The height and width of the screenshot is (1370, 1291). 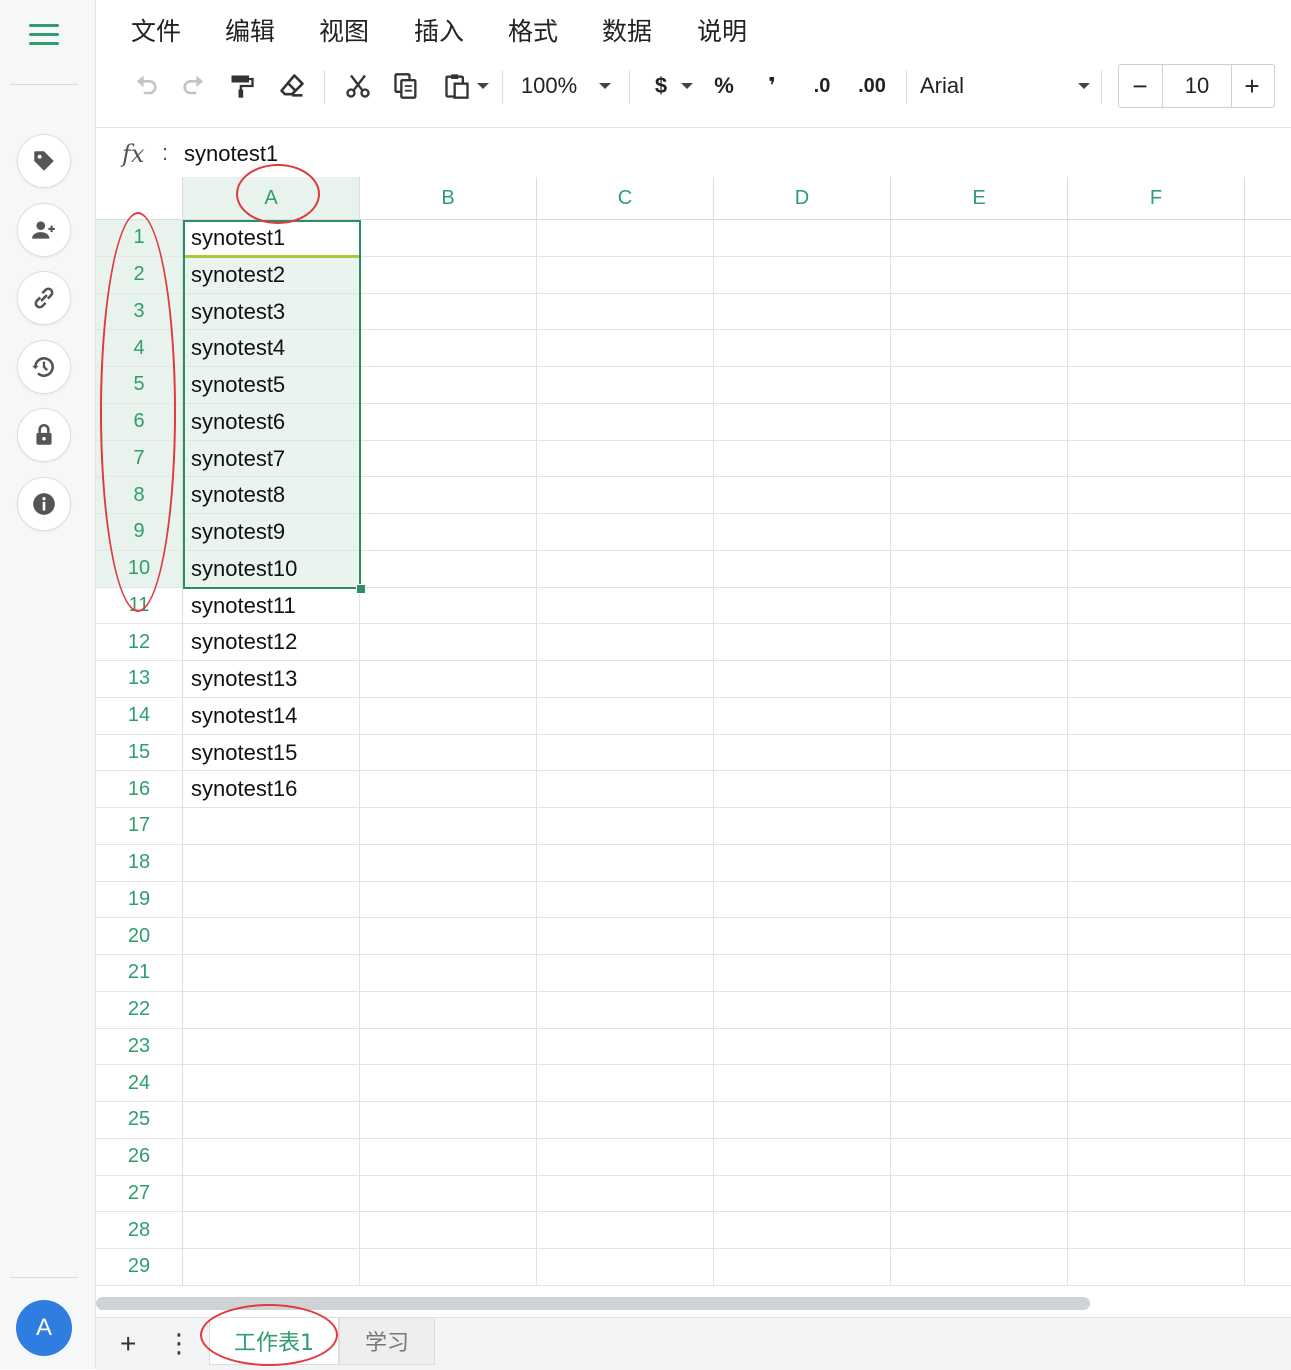 I want to click on formula-input: synotest1, so click(x=231, y=154).